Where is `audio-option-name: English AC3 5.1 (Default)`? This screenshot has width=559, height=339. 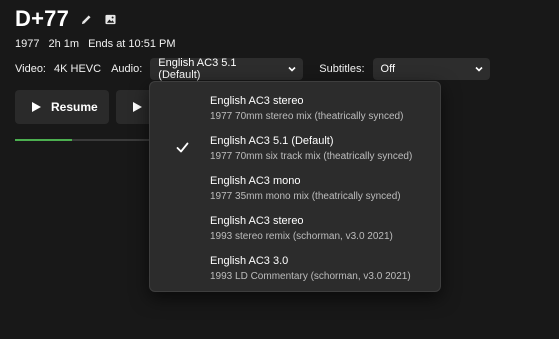 audio-option-name: English AC3 5.1 (Default) is located at coordinates (272, 141).